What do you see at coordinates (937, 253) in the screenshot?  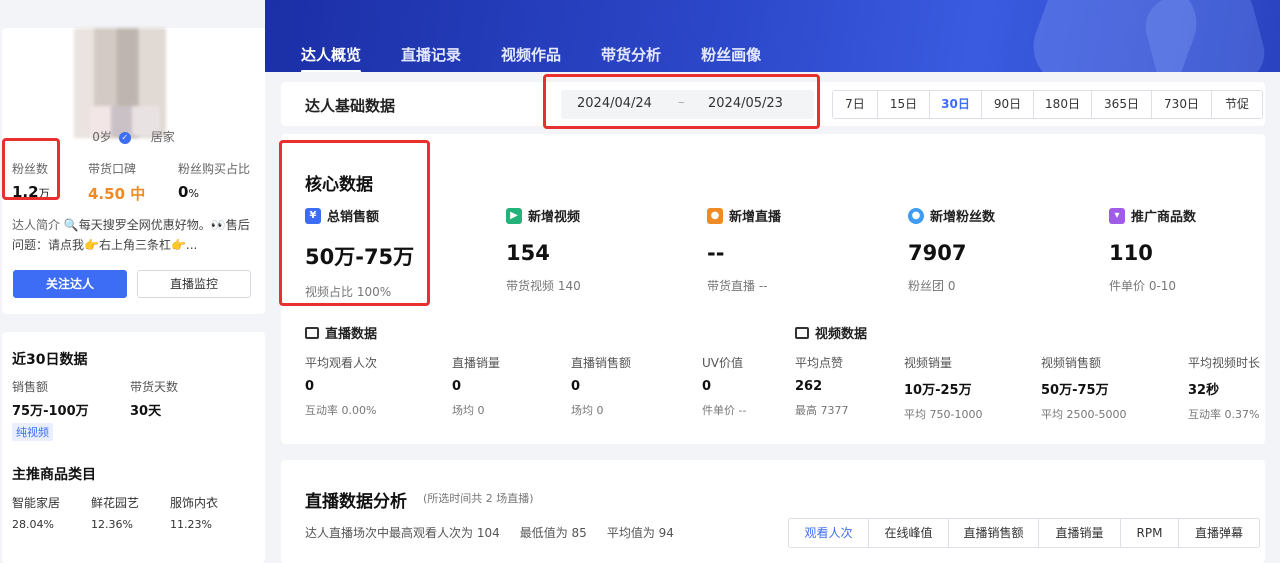 I see `metric-value: 7907` at bounding box center [937, 253].